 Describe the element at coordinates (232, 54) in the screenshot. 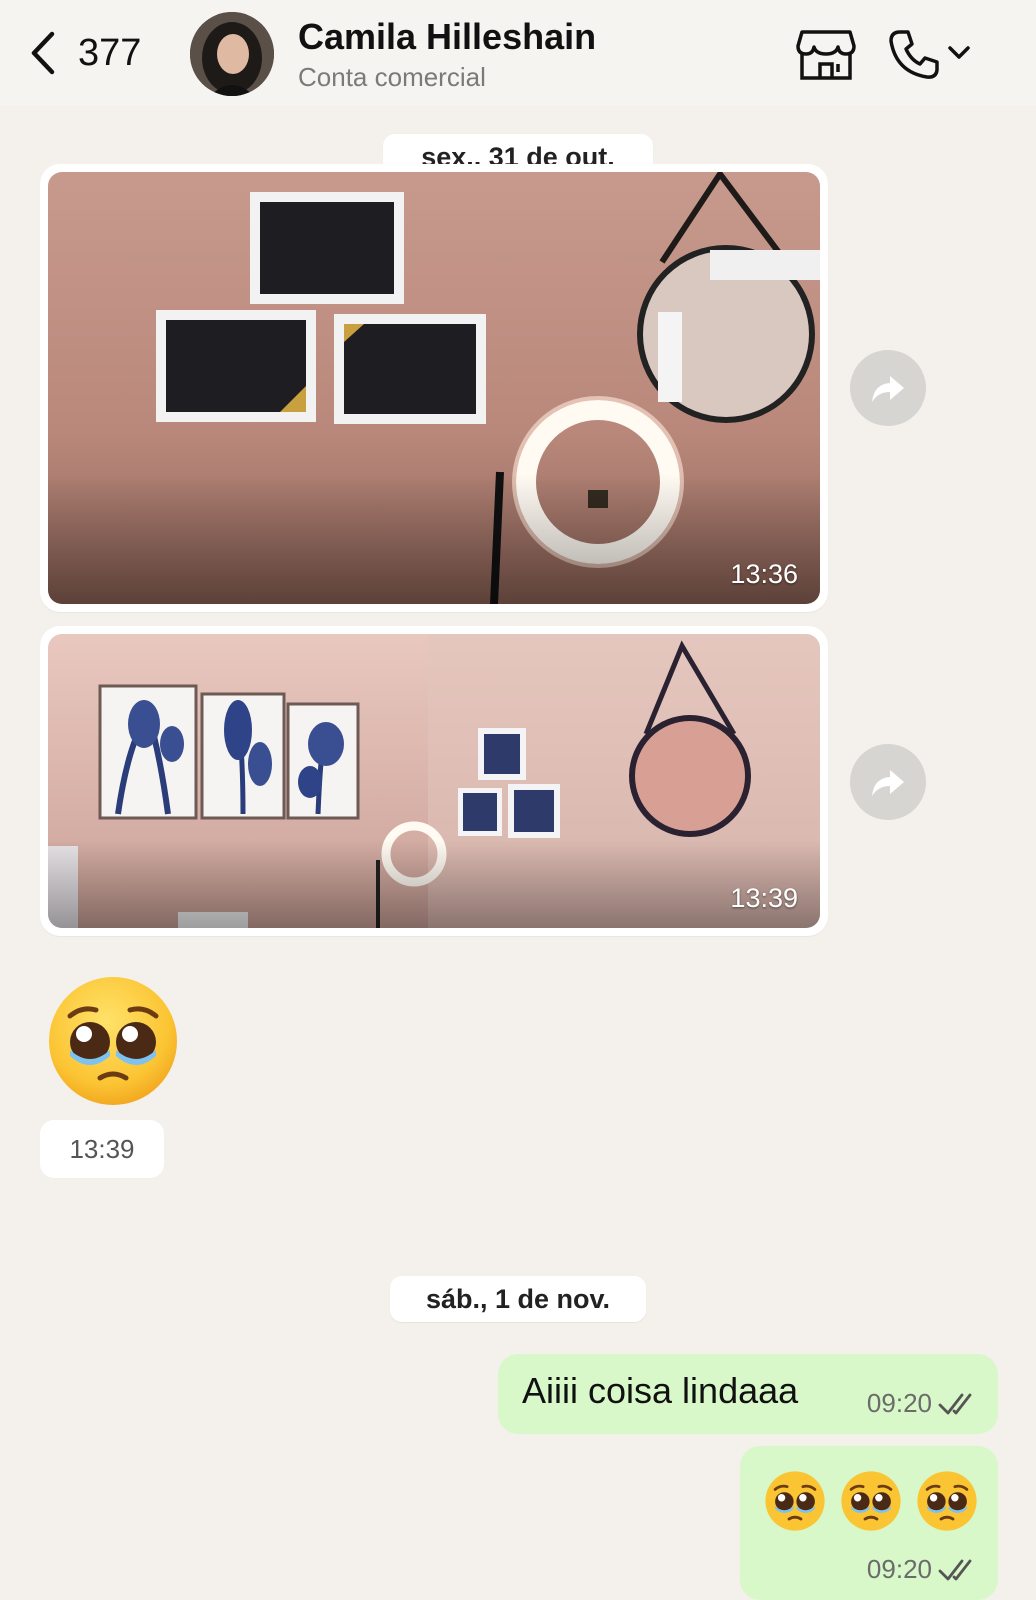

I see `avatar` at that location.